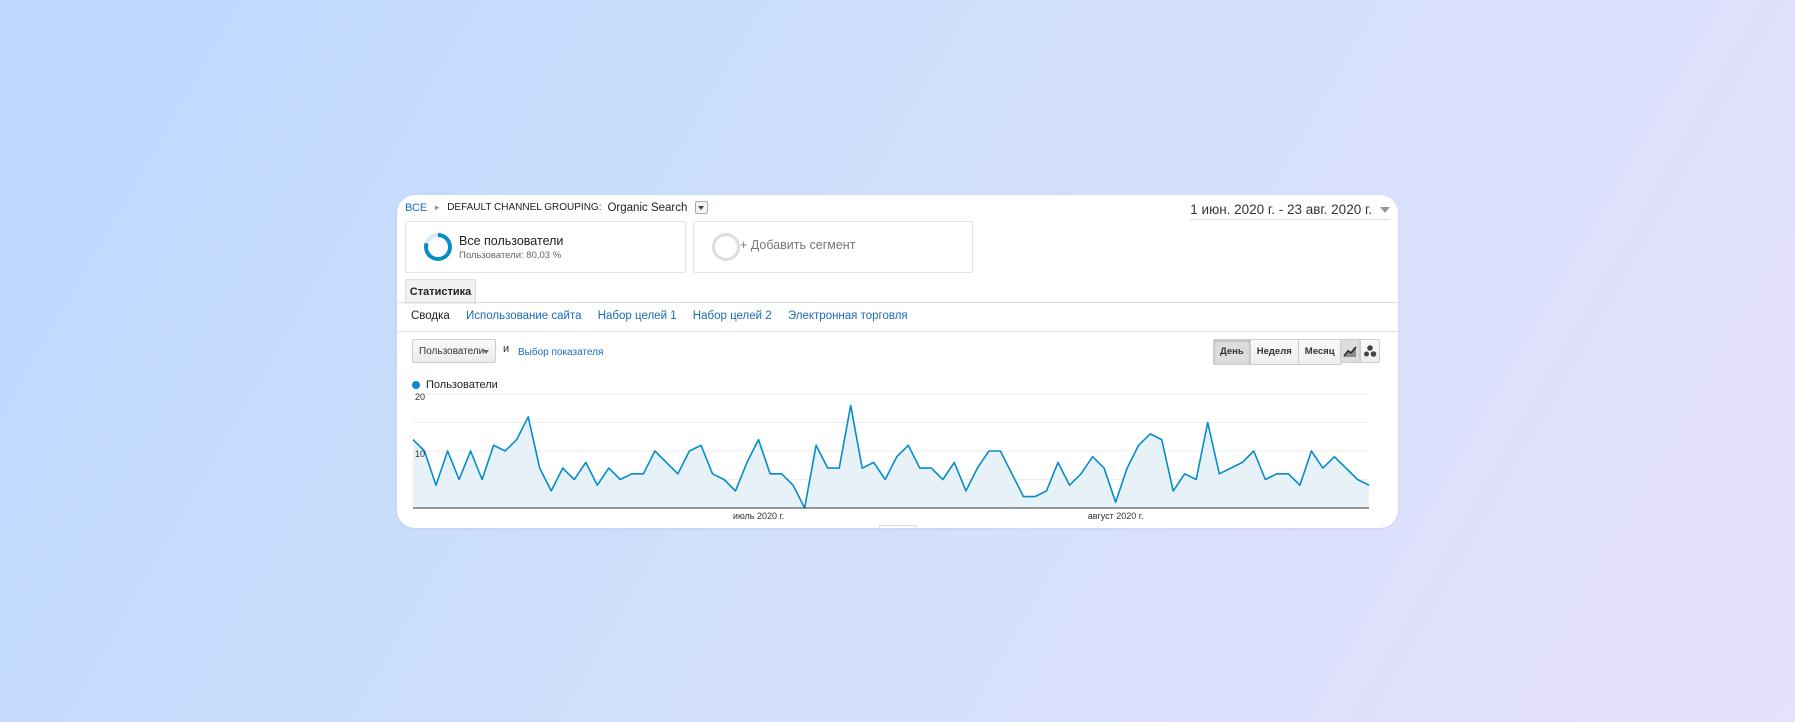 This screenshot has height=722, width=1795. What do you see at coordinates (420, 397) in the screenshot?
I see `y-tick-label: 20` at bounding box center [420, 397].